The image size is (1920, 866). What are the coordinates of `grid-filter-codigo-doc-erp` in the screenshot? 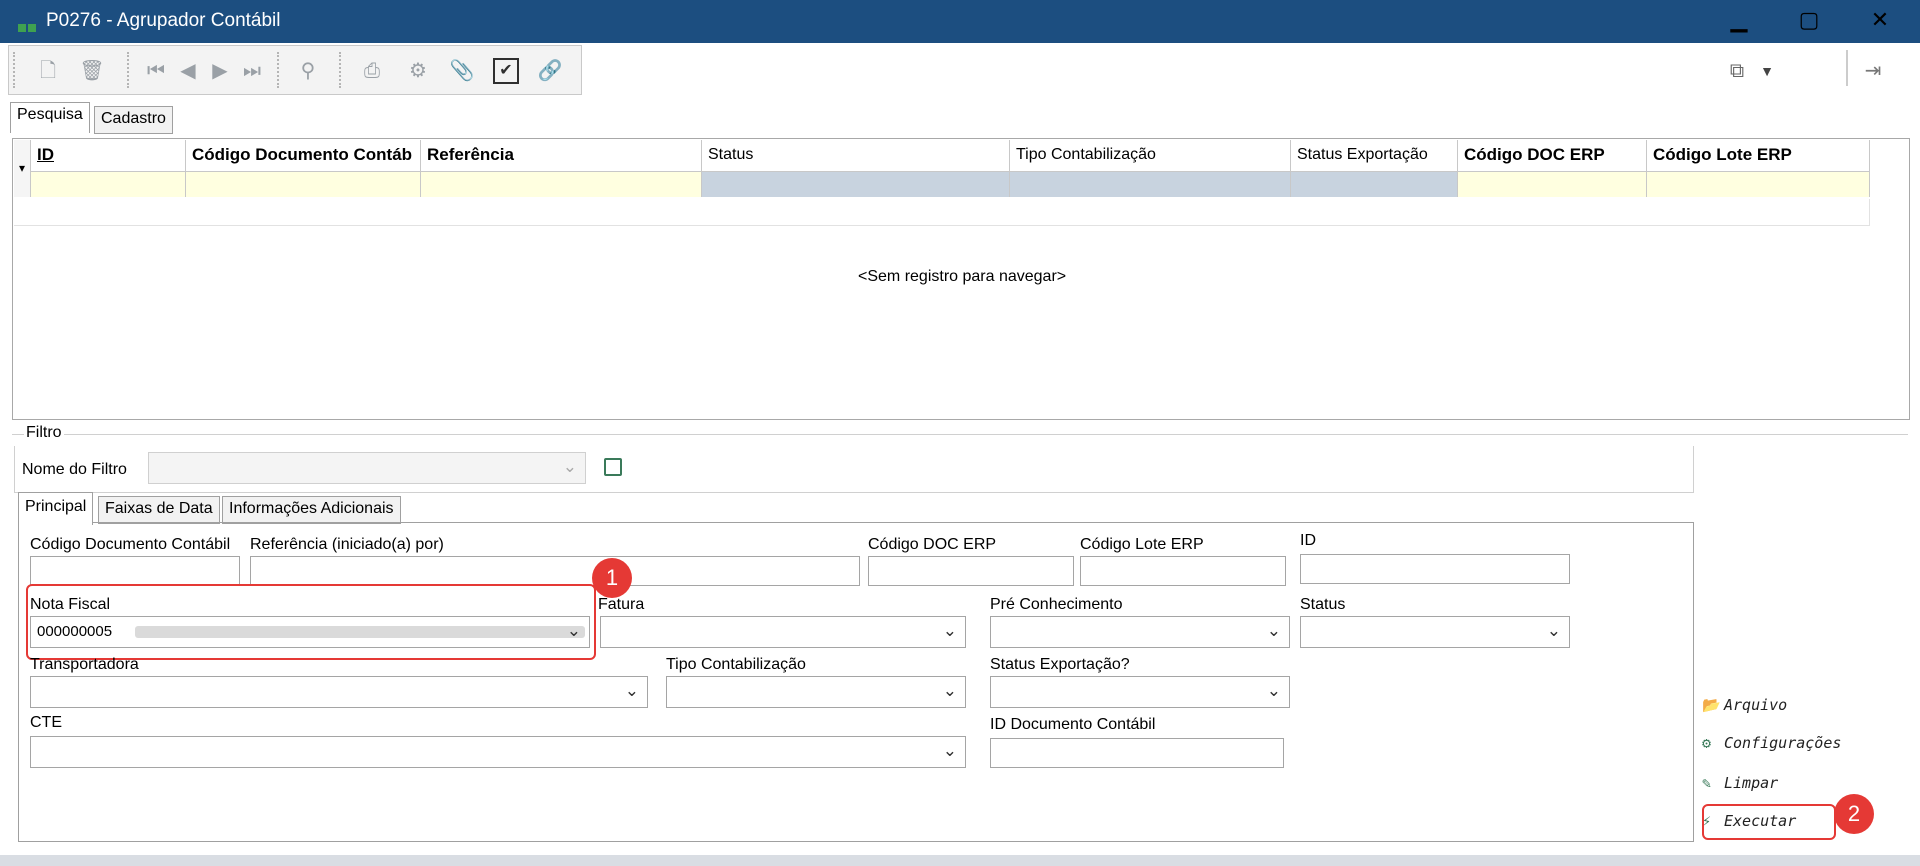 It's located at (1552, 184).